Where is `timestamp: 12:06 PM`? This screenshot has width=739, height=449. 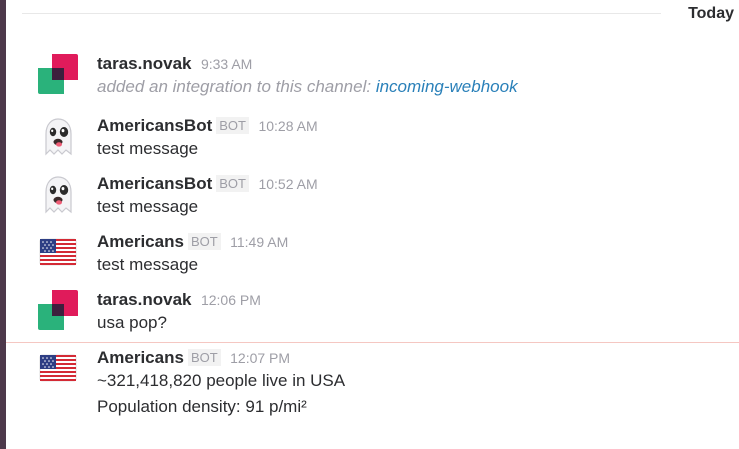 timestamp: 12:06 PM is located at coordinates (231, 300).